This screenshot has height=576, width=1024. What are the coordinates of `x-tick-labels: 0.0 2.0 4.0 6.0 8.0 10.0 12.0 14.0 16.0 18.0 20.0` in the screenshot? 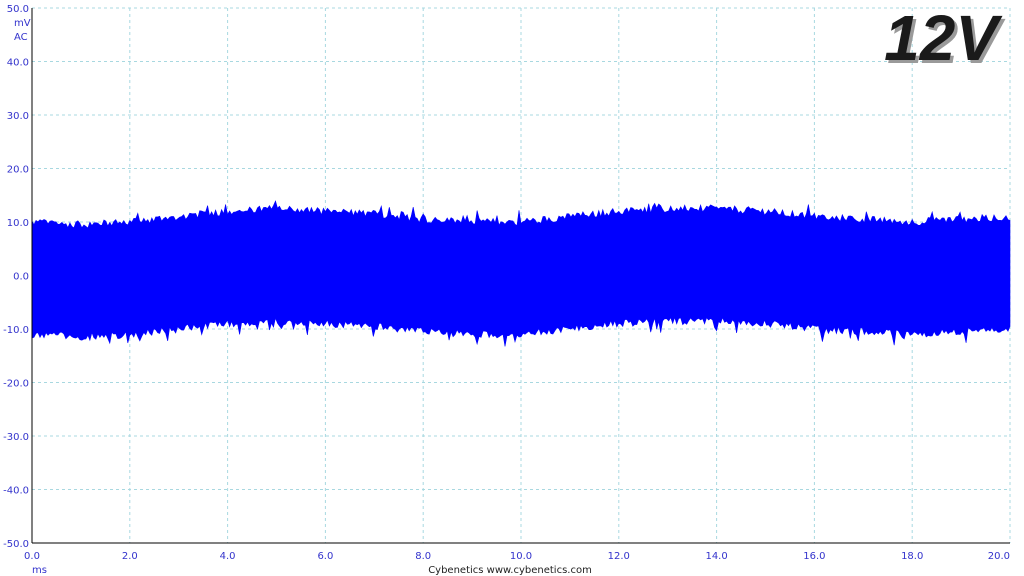 It's located at (517, 556).